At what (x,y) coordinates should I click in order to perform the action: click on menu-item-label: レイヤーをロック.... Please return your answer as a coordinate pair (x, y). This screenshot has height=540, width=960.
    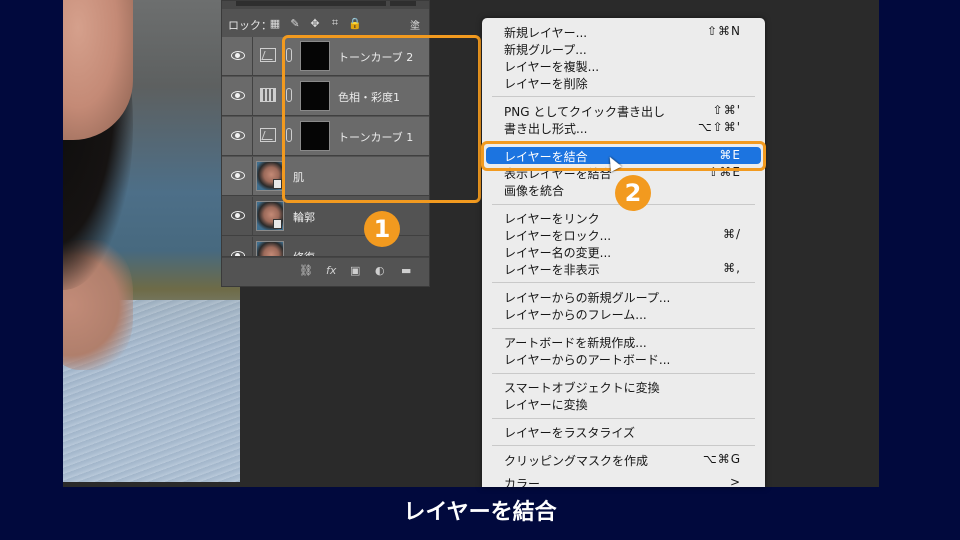
    Looking at the image, I should click on (558, 236).